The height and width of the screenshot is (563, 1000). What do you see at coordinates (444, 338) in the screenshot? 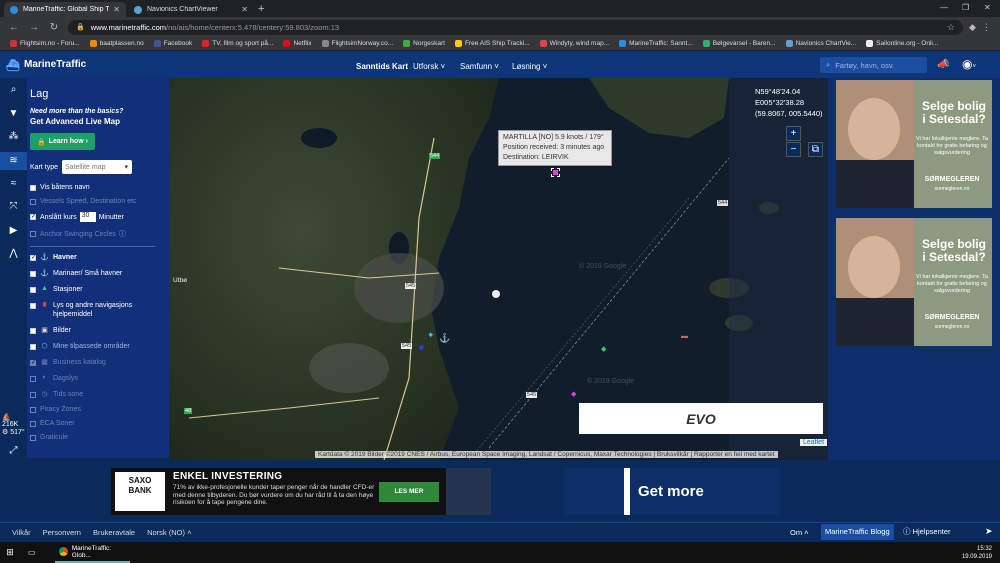
I see `anchor-icon: ⚓` at bounding box center [444, 338].